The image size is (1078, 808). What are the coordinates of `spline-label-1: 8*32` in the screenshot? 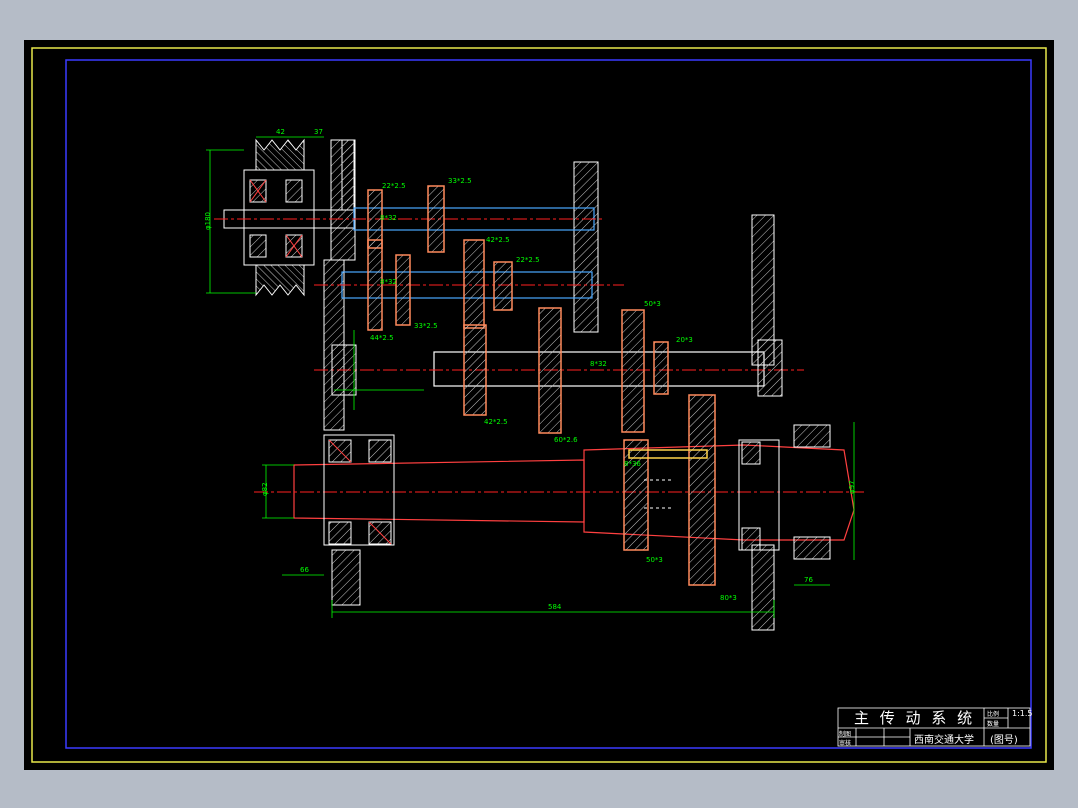 It's located at (388, 218).